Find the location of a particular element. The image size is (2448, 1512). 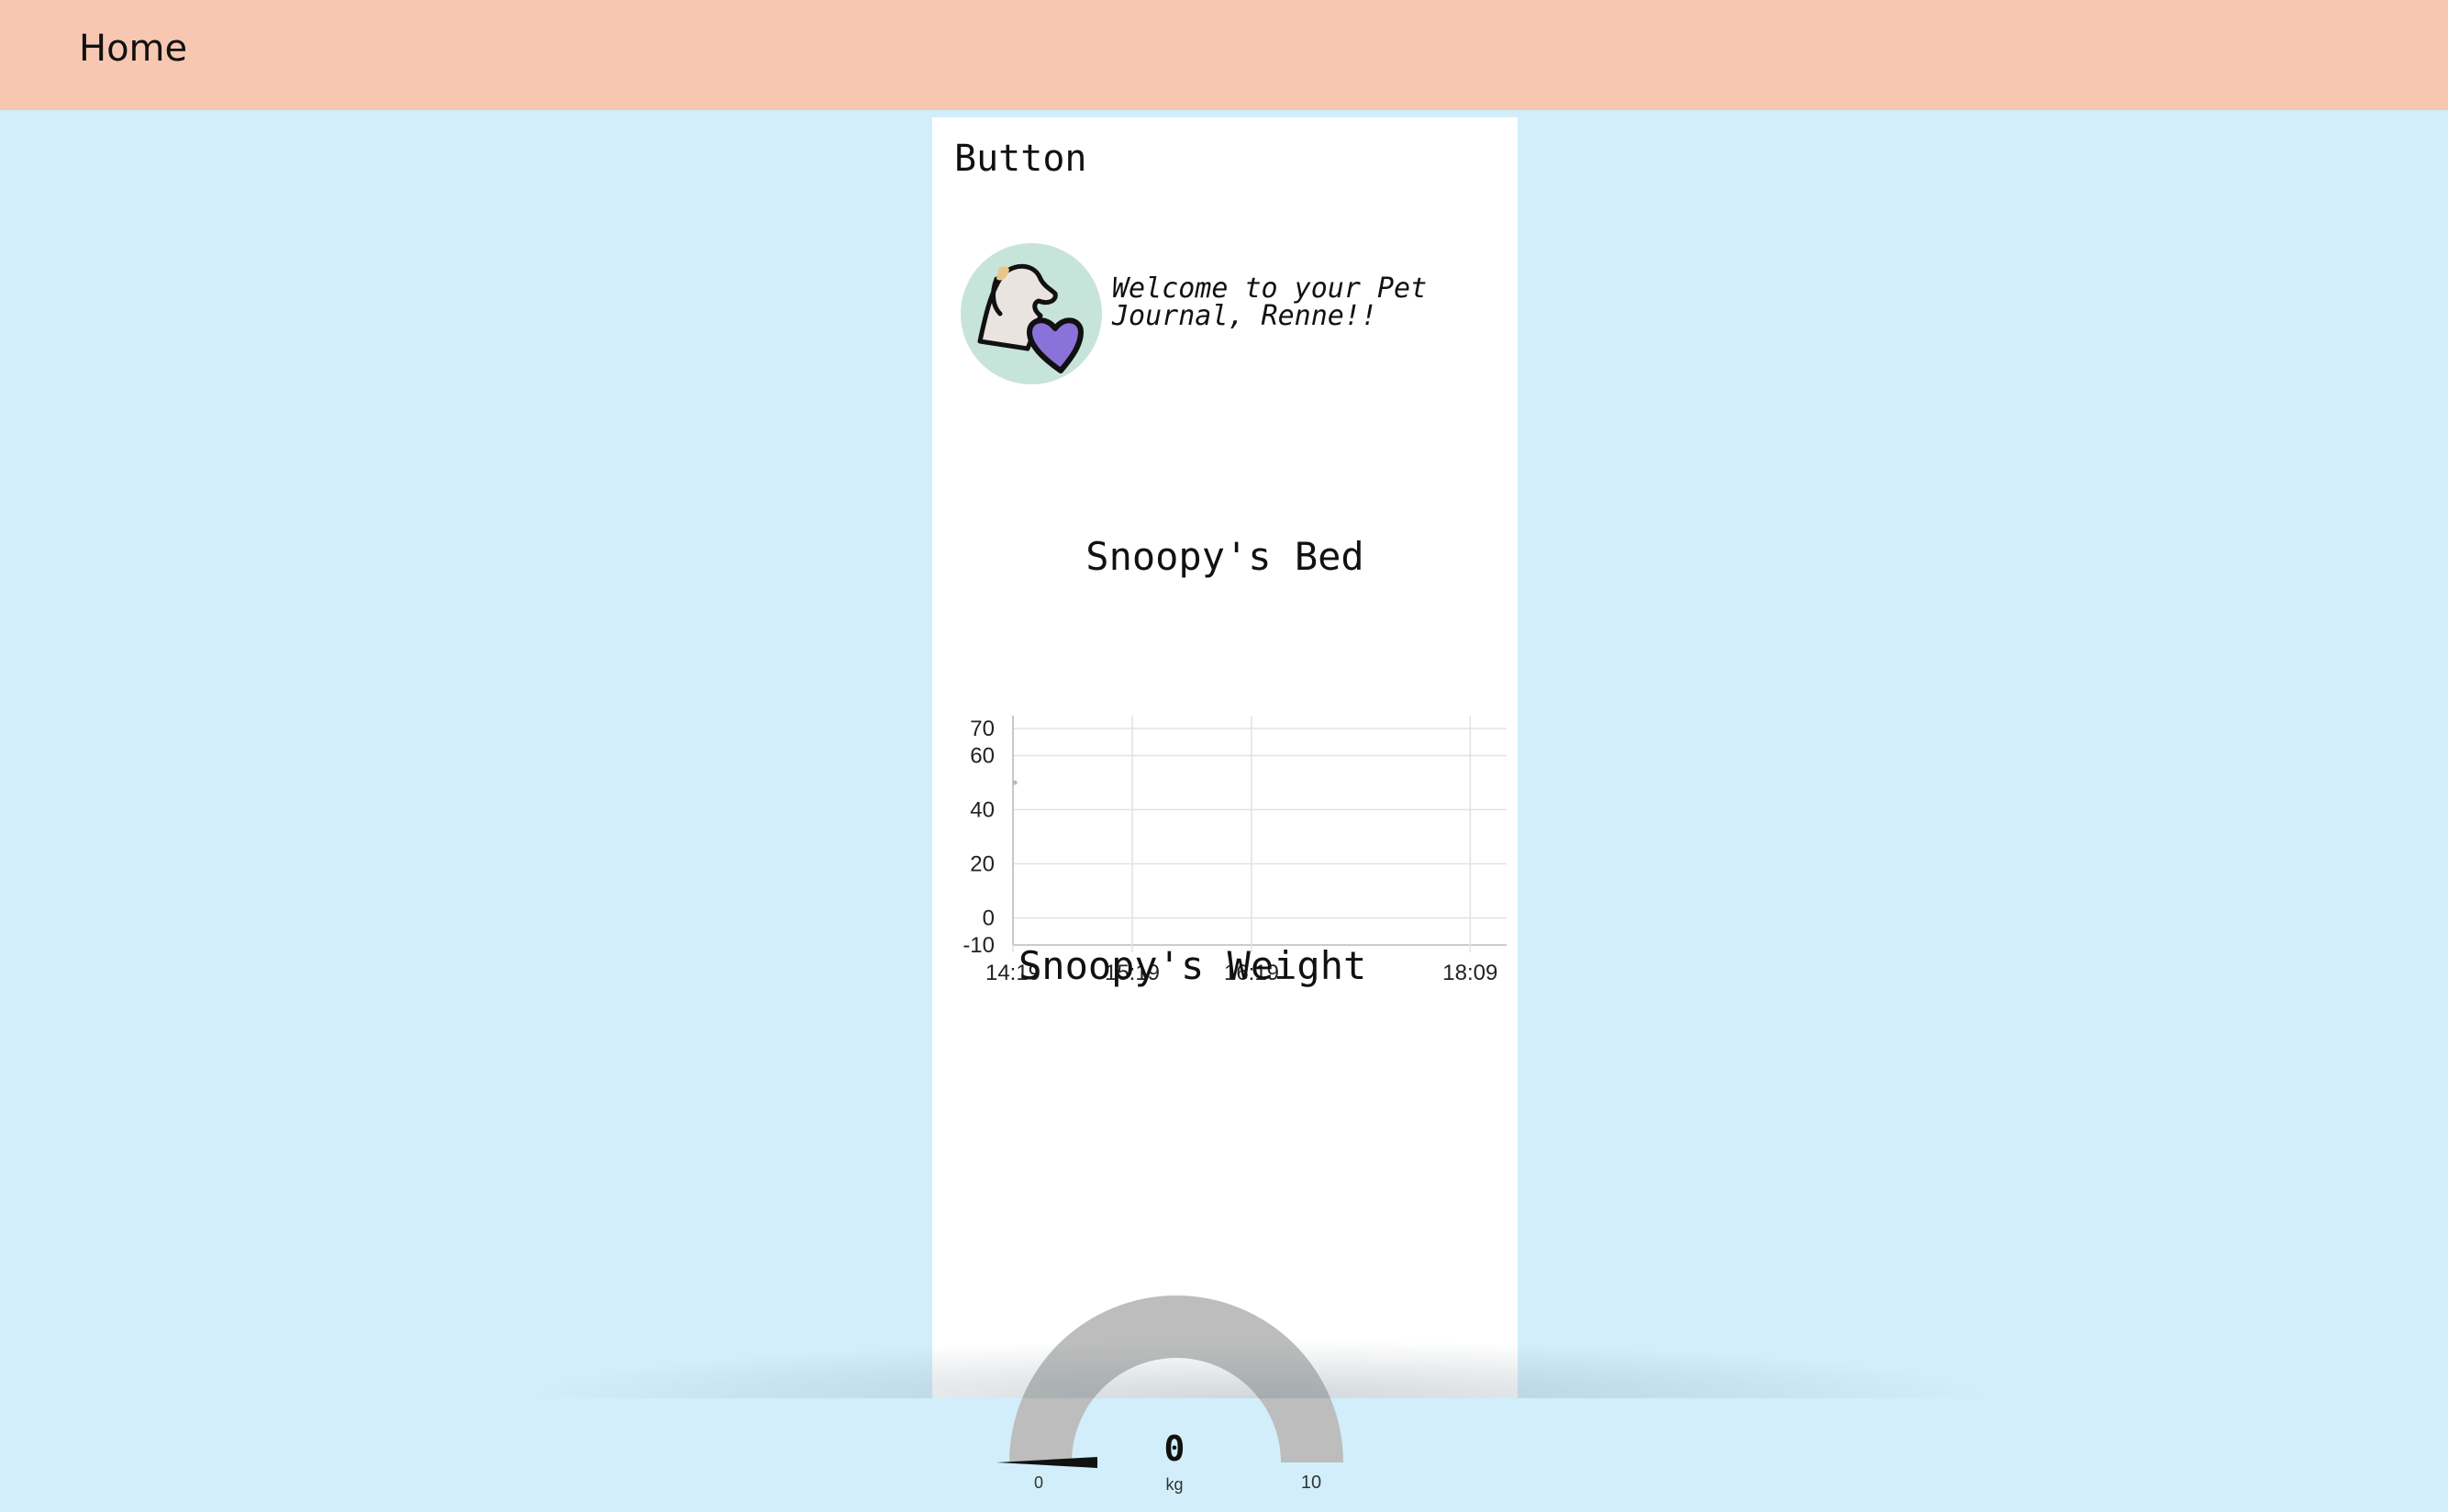

gauge-min-label: 0 is located at coordinates (1038, 1483).